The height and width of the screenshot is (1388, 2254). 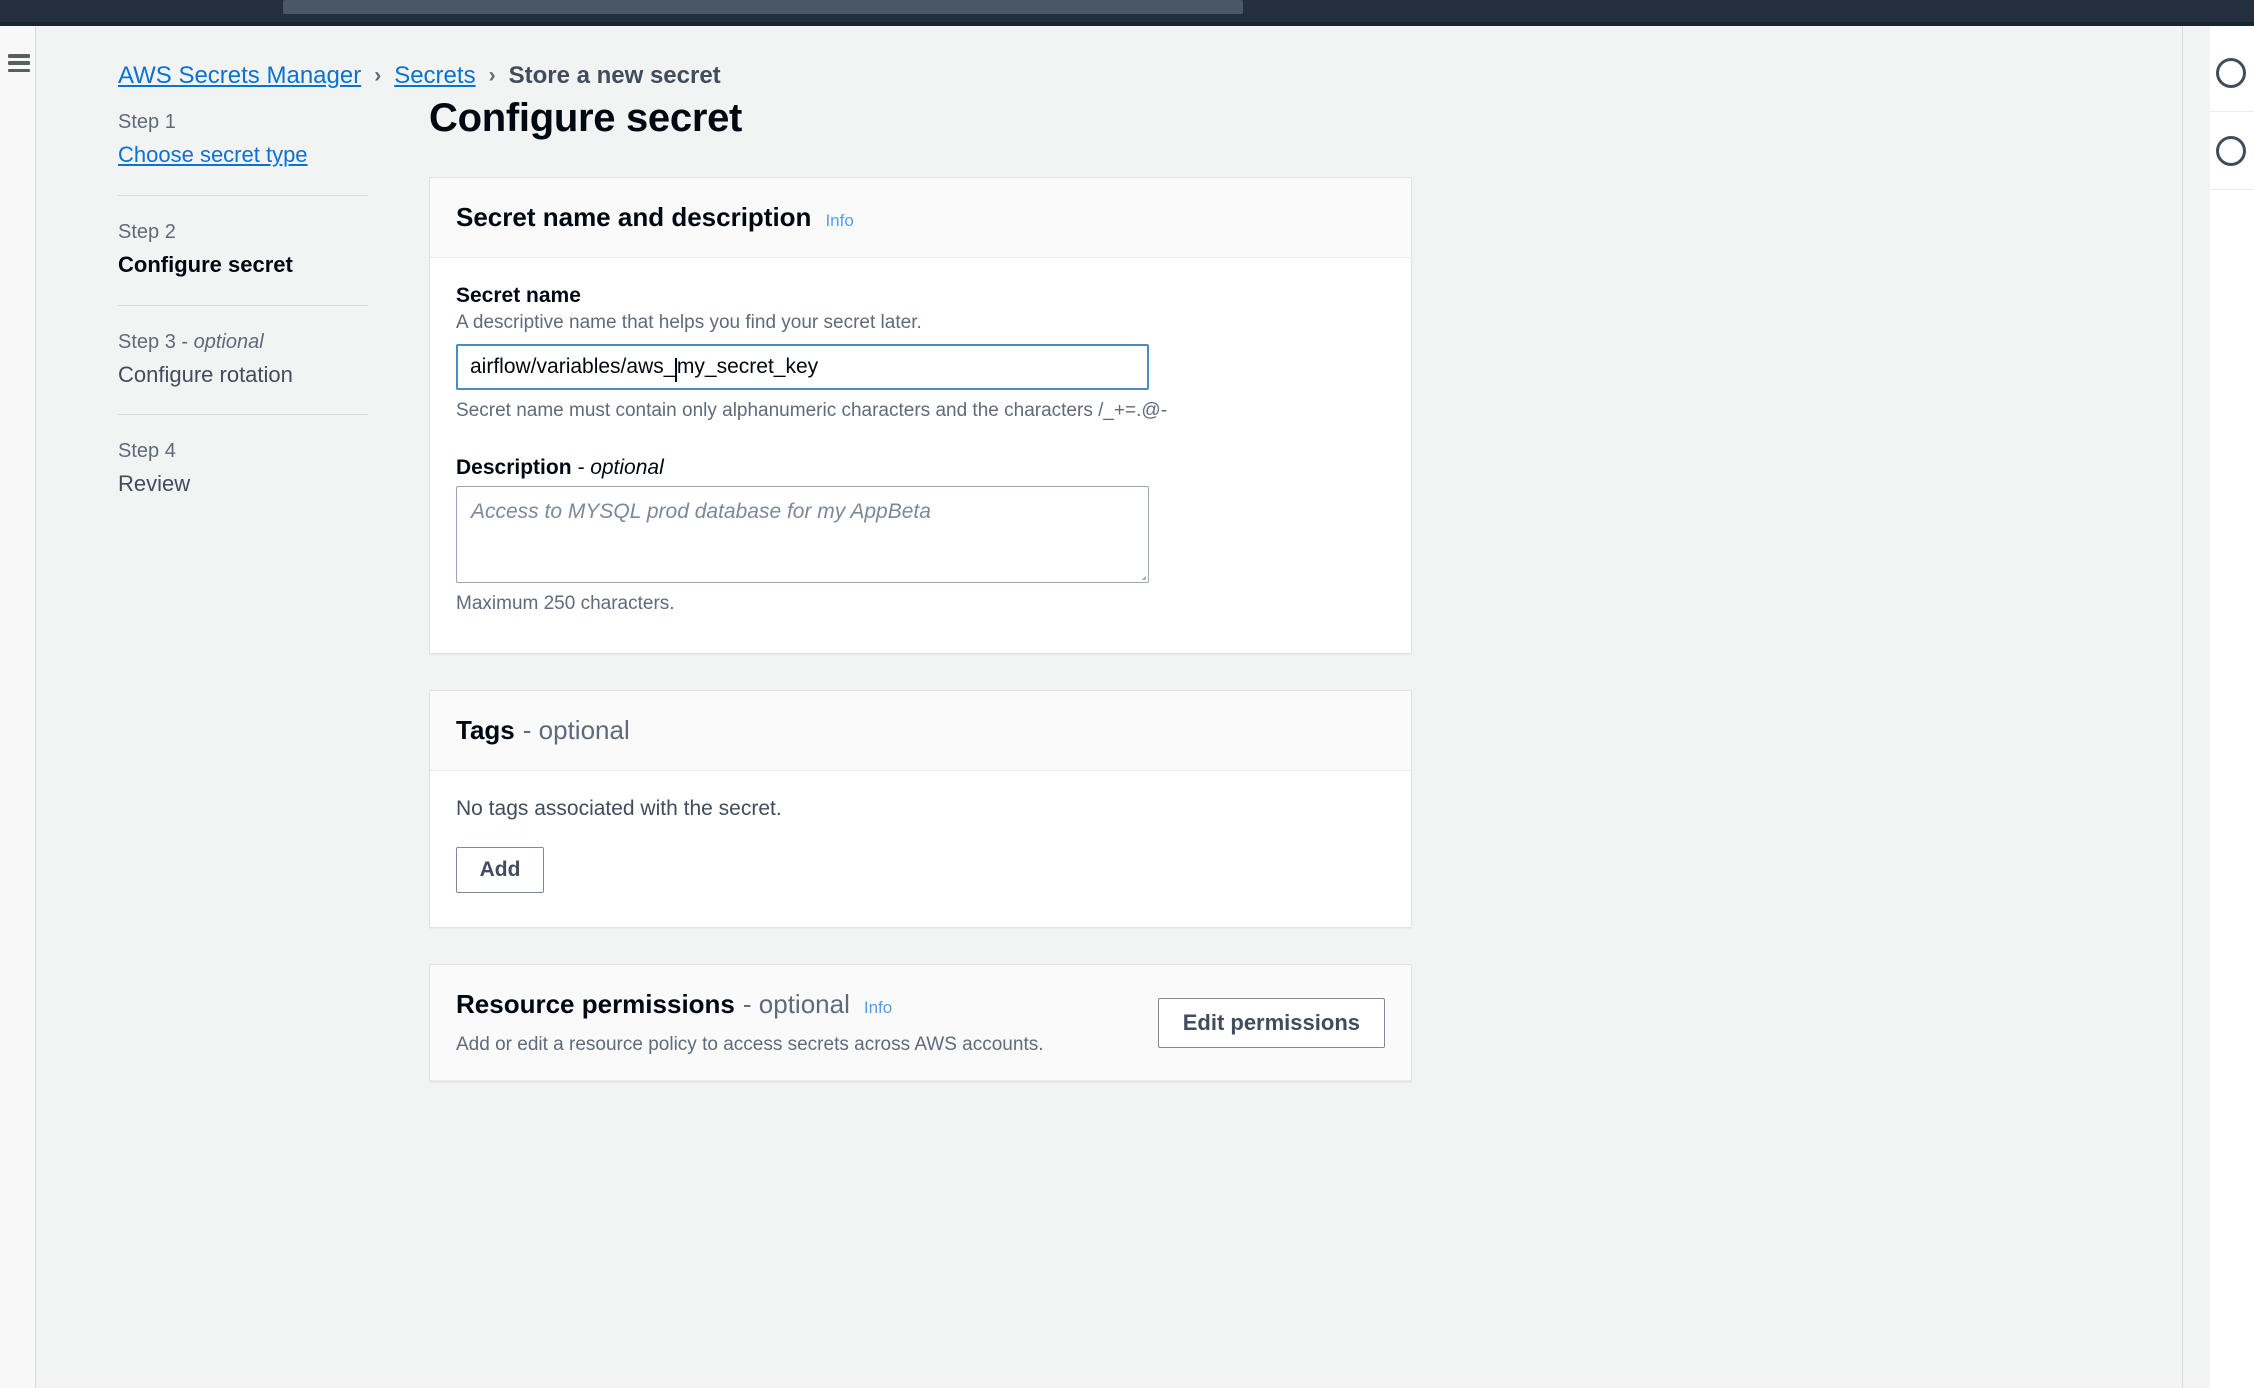 What do you see at coordinates (147, 451) in the screenshot?
I see `step-number: Step 4` at bounding box center [147, 451].